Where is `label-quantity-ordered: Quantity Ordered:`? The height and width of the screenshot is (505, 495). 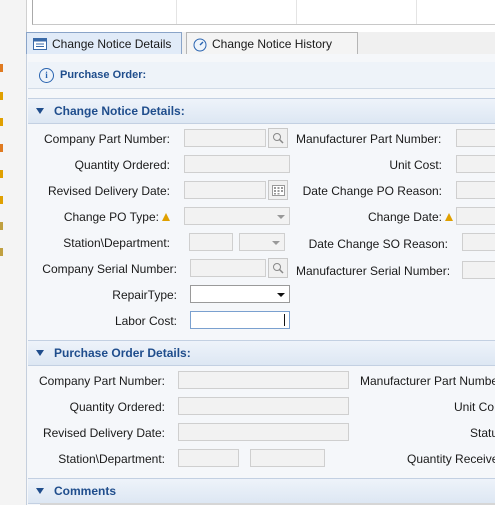 label-quantity-ordered: Quantity Ordered: is located at coordinates (122, 165).